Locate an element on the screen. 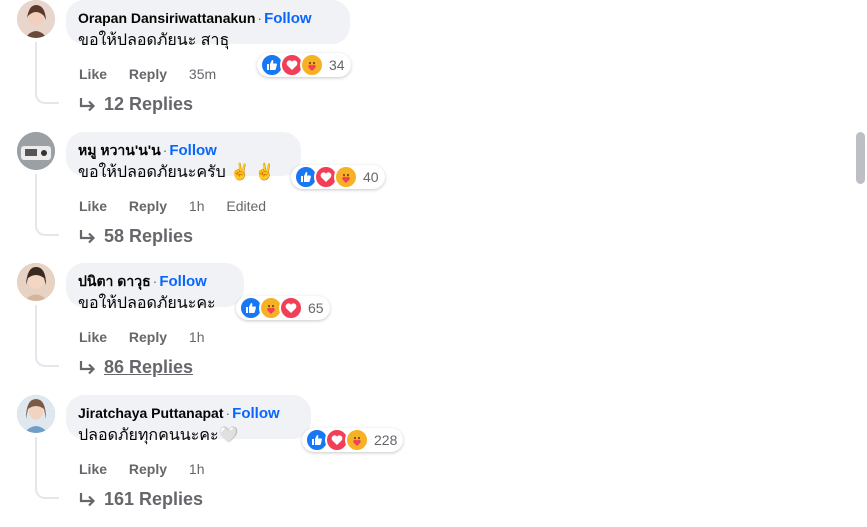  comment-text: ขอให้ปลอดภัยนะ สาธุ is located at coordinates (154, 40).